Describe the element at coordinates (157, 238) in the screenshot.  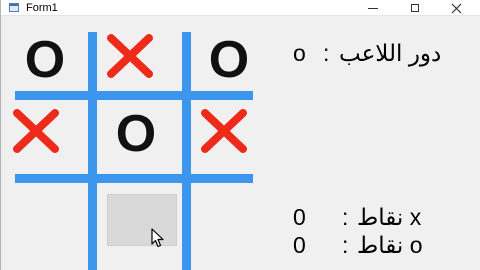
I see `mouse-cursor-icon` at that location.